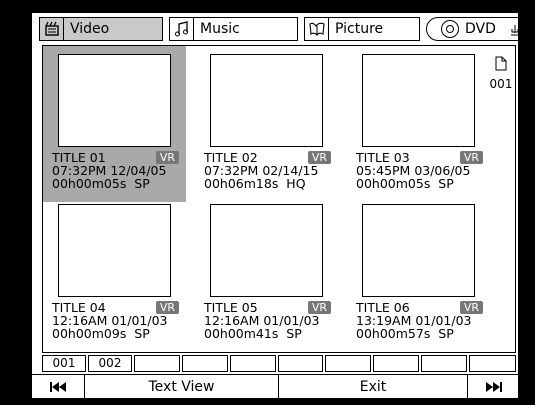 This screenshot has width=535, height=405. I want to click on skip-back-icon, so click(58, 387).